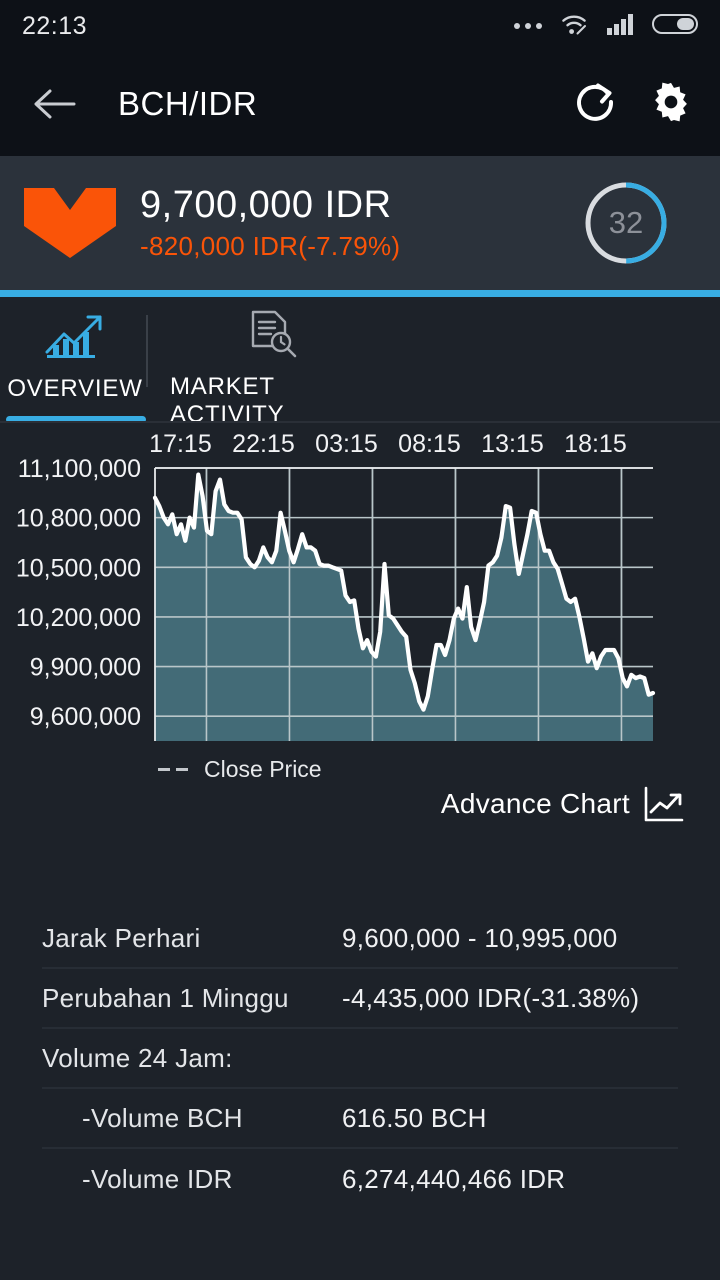 The height and width of the screenshot is (1280, 720). What do you see at coordinates (157, 1178) in the screenshot?
I see `stat-key: -Volume IDR` at bounding box center [157, 1178].